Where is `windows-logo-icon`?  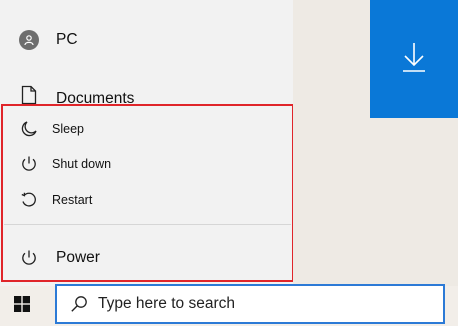
windows-logo-icon is located at coordinates (22, 306).